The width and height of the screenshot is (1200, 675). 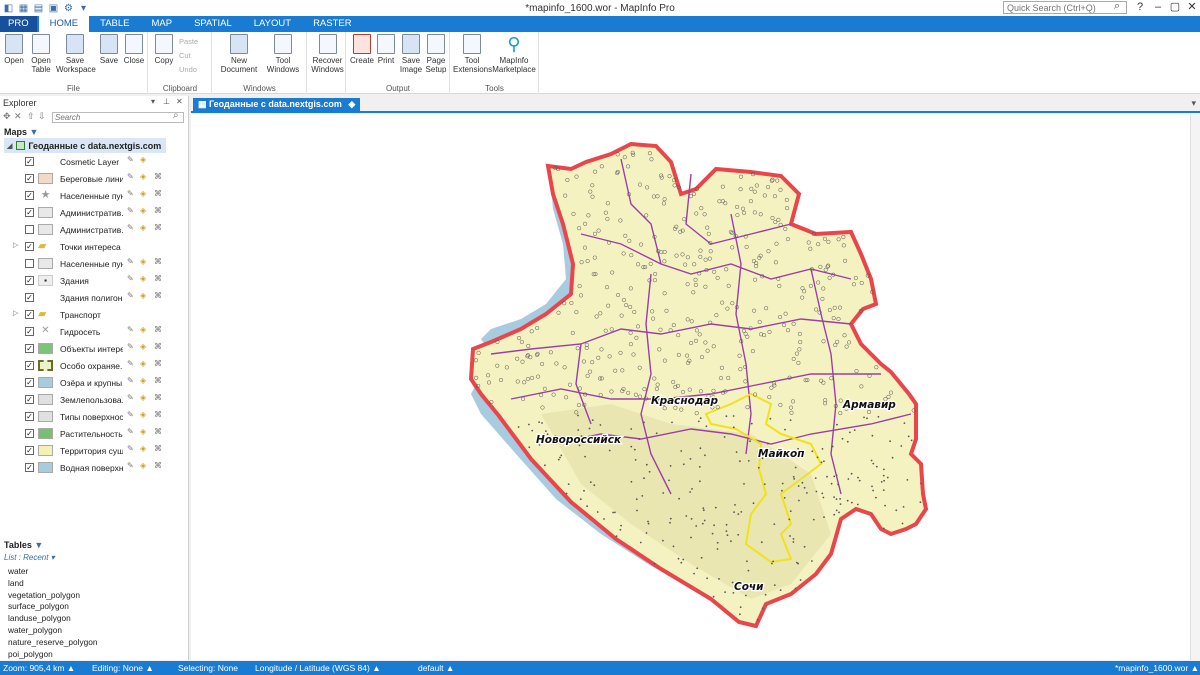 I want to click on tab-pin-icon: ◈, so click(x=351, y=104).